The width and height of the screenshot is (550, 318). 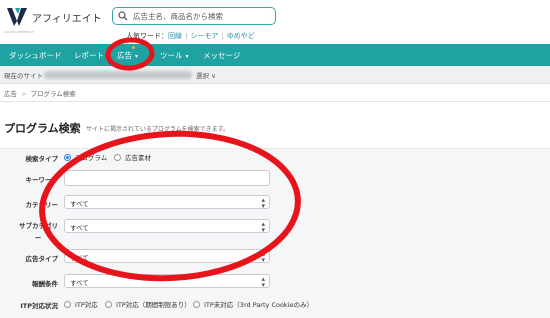 What do you see at coordinates (206, 75) in the screenshot?
I see `site-select-dropdown: 選択 ∨` at bounding box center [206, 75].